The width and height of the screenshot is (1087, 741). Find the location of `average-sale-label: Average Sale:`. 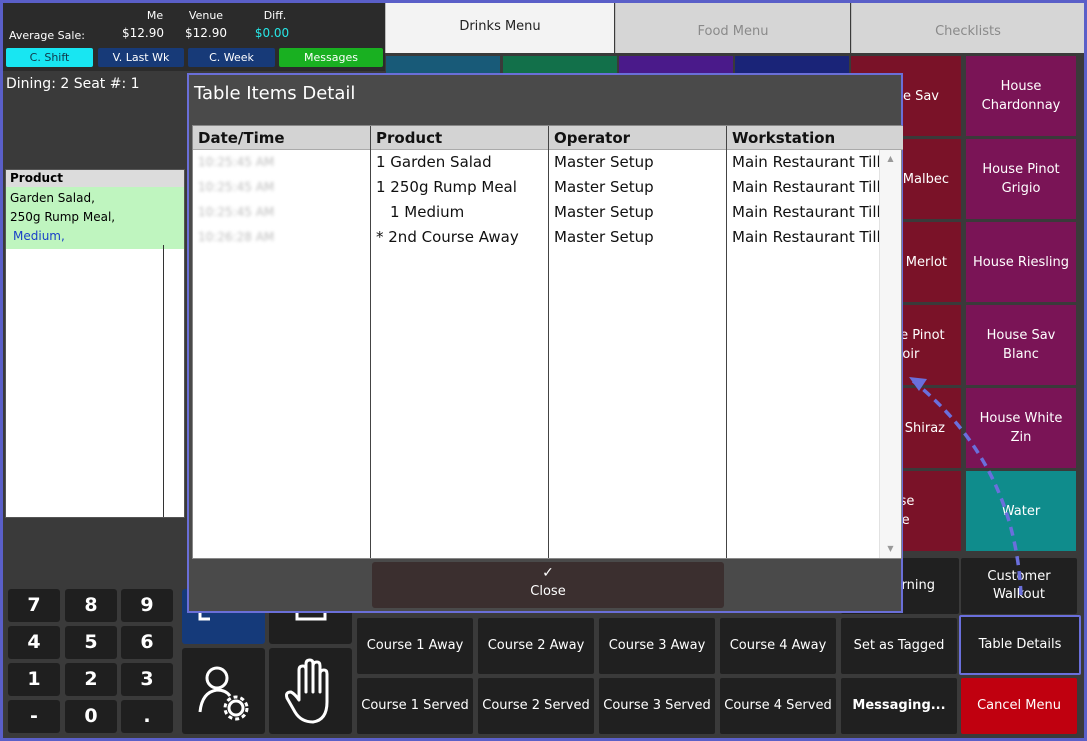

average-sale-label: Average Sale: is located at coordinates (47, 35).